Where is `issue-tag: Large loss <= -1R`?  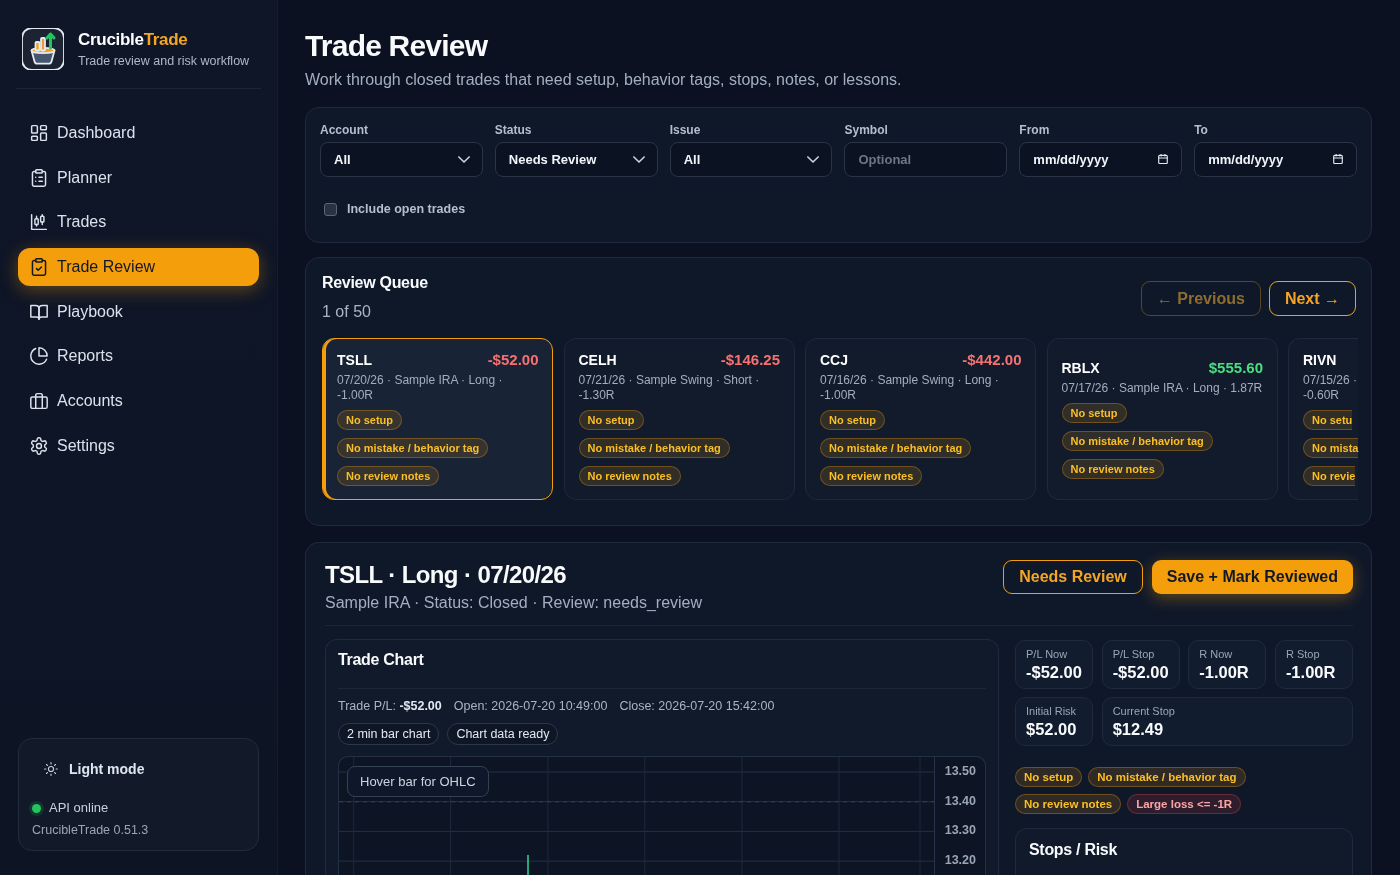 issue-tag: Large loss <= -1R is located at coordinates (1184, 804).